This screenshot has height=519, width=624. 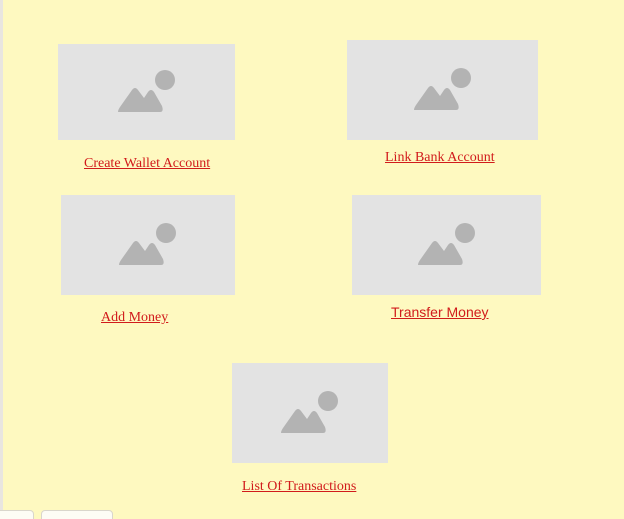 I want to click on link-bank-image, so click(x=442, y=90).